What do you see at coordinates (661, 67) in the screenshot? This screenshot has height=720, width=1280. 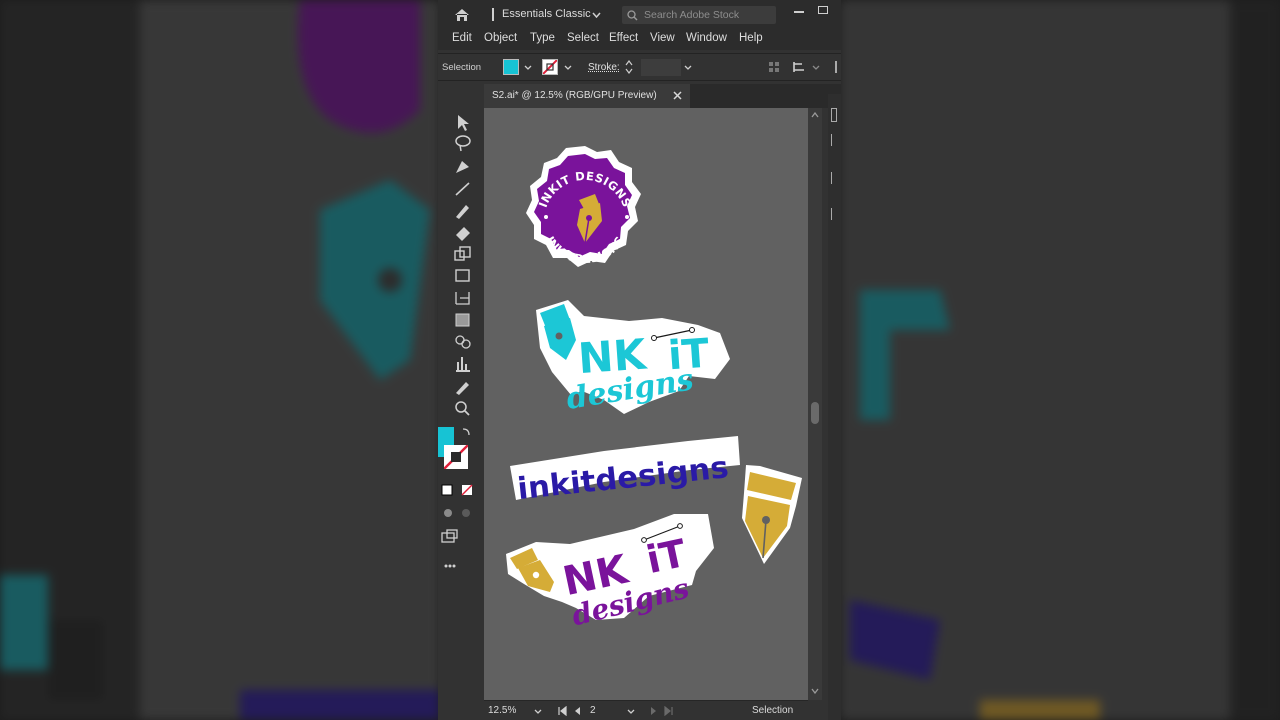 I see `stroke-weight-field` at bounding box center [661, 67].